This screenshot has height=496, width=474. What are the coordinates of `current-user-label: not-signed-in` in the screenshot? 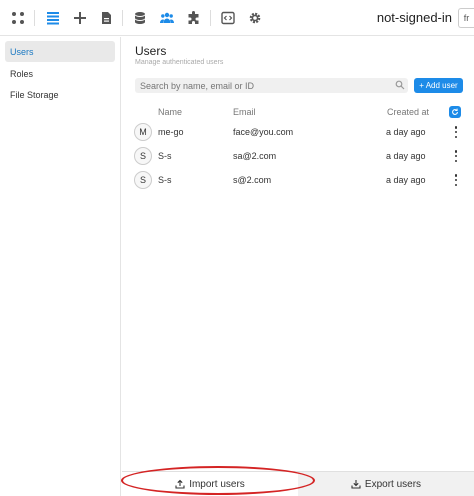 It's located at (414, 17).